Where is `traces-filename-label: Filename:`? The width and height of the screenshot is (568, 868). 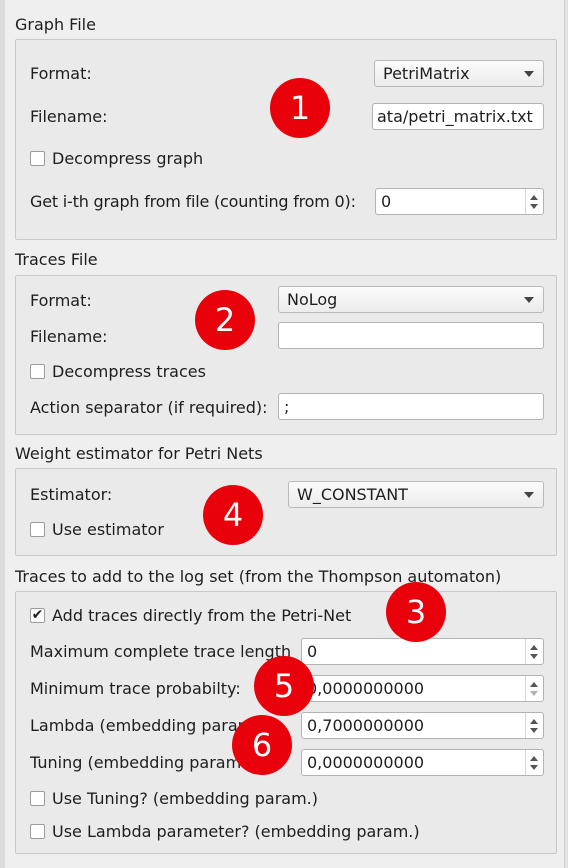 traces-filename-label: Filename: is located at coordinates (69, 336).